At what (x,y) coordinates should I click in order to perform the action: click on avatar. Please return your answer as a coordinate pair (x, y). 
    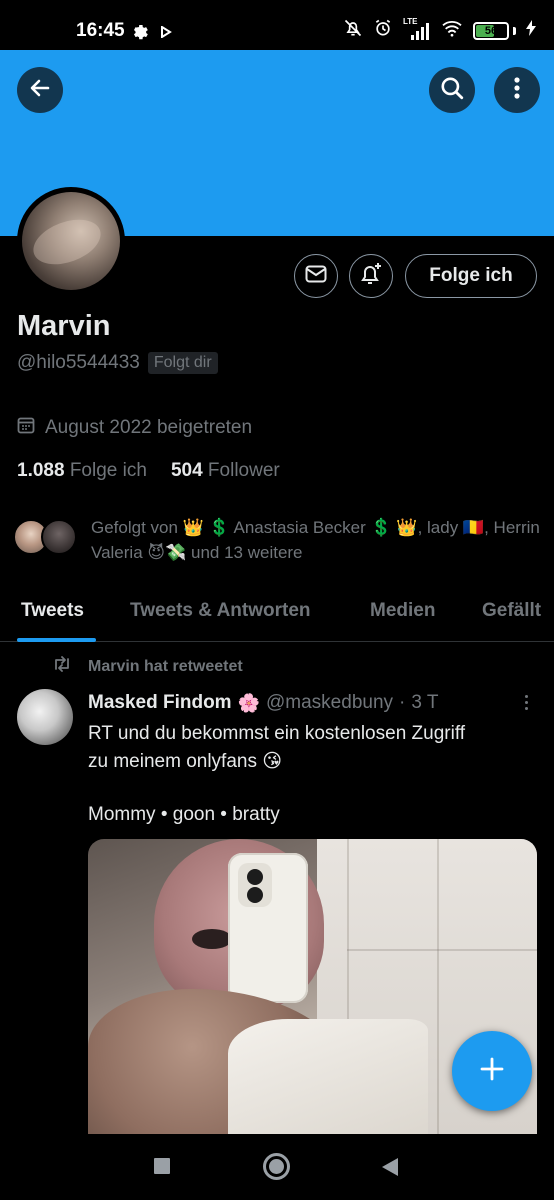
    Looking at the image, I should click on (59, 537).